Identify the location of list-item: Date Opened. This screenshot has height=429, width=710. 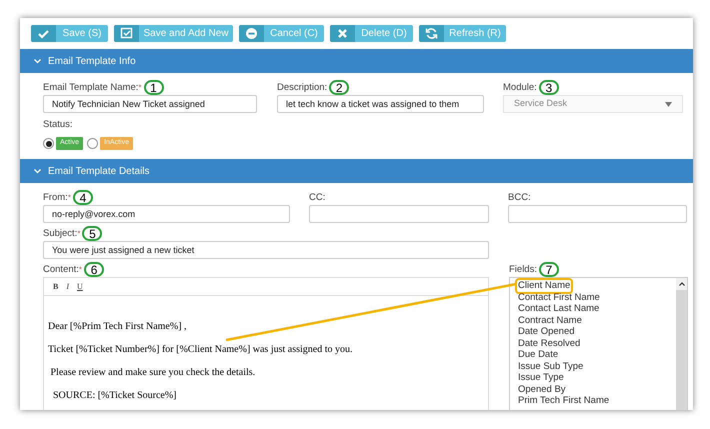
(546, 332).